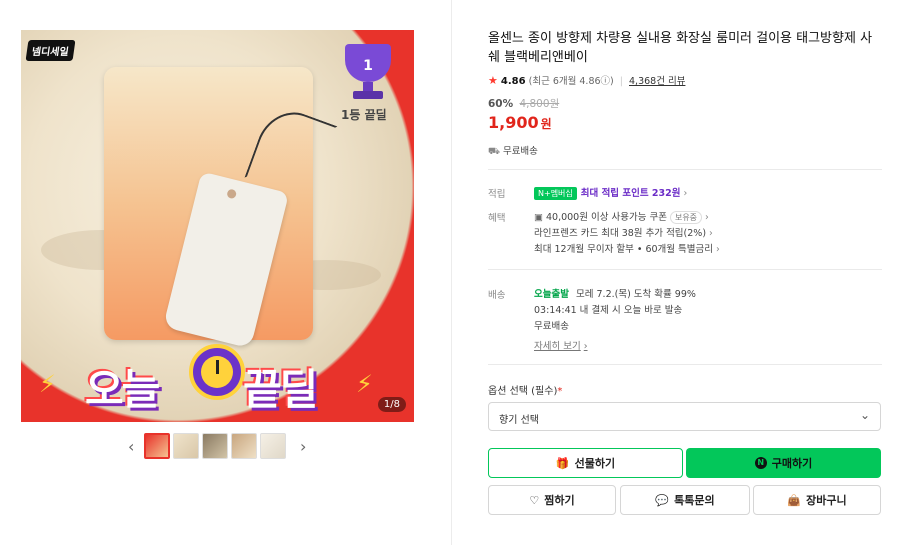 Image resolution: width=900 pixels, height=545 pixels. Describe the element at coordinates (494, 151) in the screenshot. I see `truck-icon: ⛟` at that location.